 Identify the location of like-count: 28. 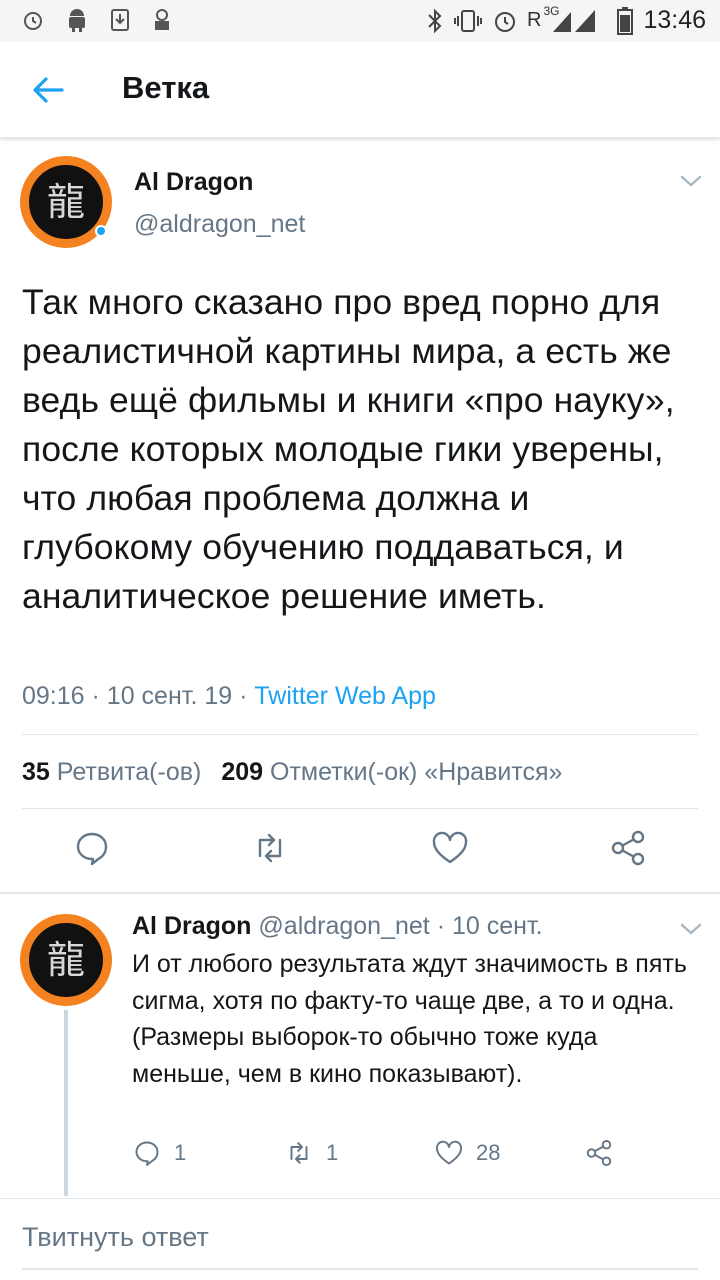
(488, 1152).